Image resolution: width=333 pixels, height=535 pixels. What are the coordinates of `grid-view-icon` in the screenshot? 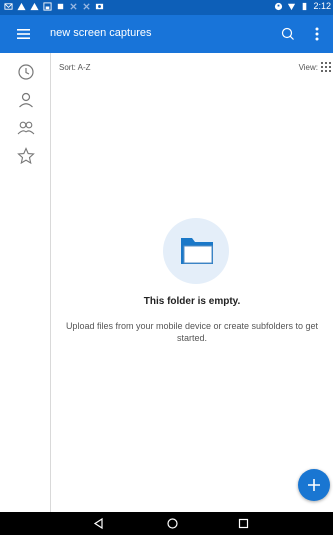 It's located at (326, 67).